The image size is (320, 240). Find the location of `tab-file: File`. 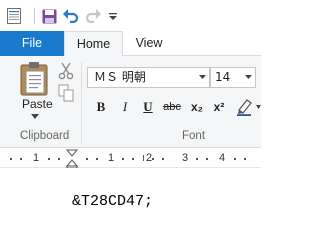

tab-file: File is located at coordinates (32, 43).